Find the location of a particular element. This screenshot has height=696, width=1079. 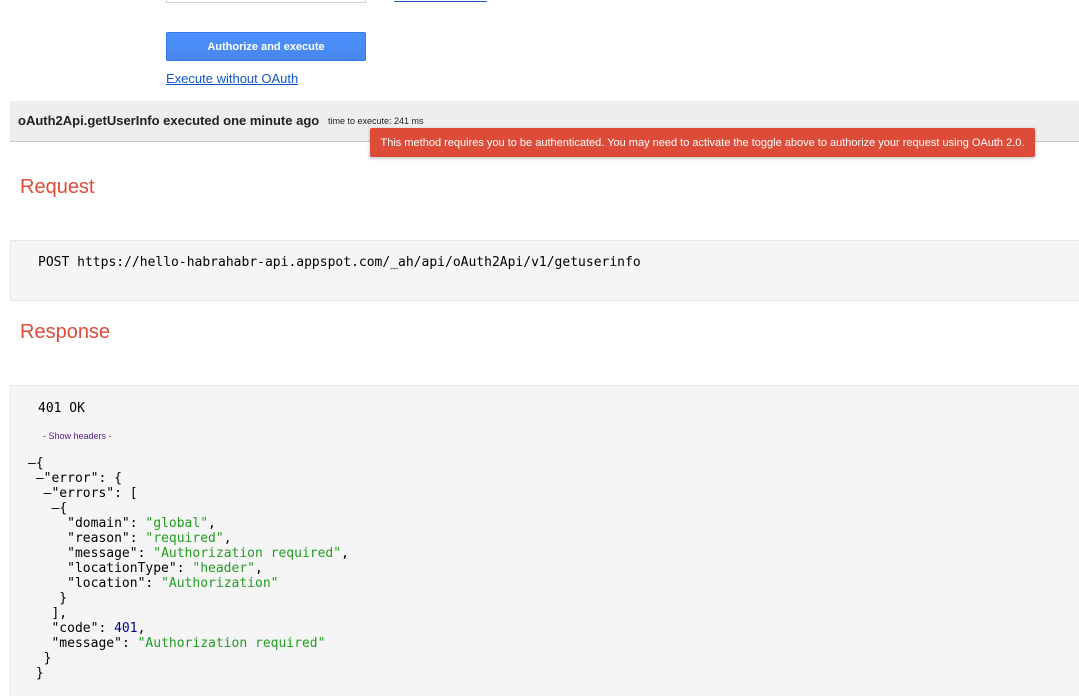

response-status: 401 OK is located at coordinates (61, 408).